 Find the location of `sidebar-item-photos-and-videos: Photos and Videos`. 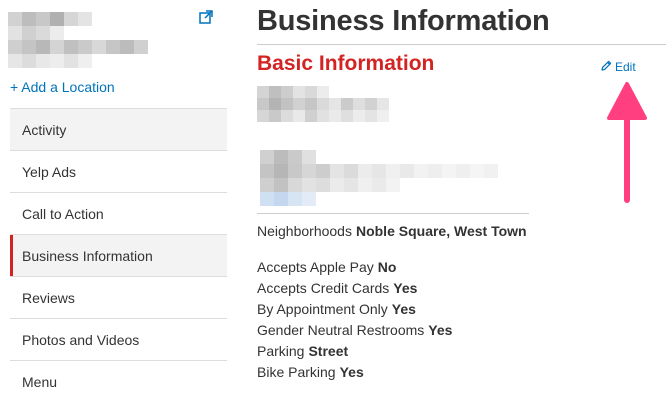

sidebar-item-photos-and-videos: Photos and Videos is located at coordinates (118, 339).